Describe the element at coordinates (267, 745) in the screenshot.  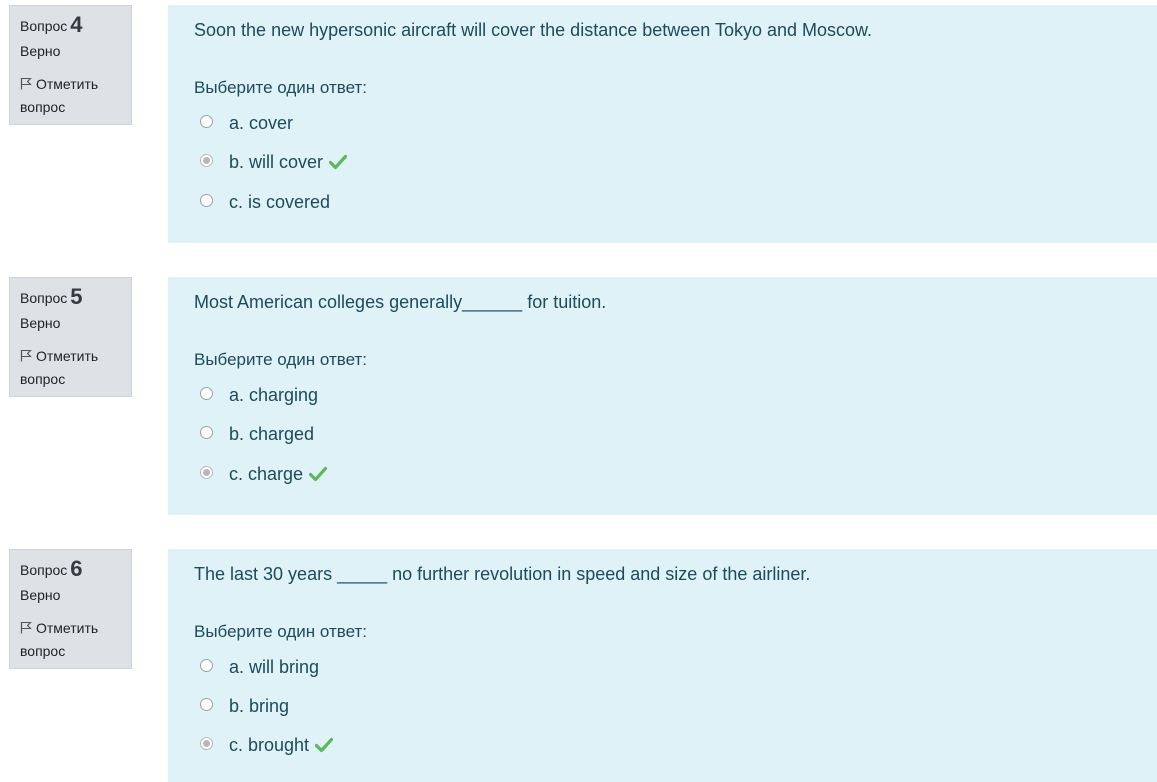
I see `answer-option-c: c. brought` at that location.